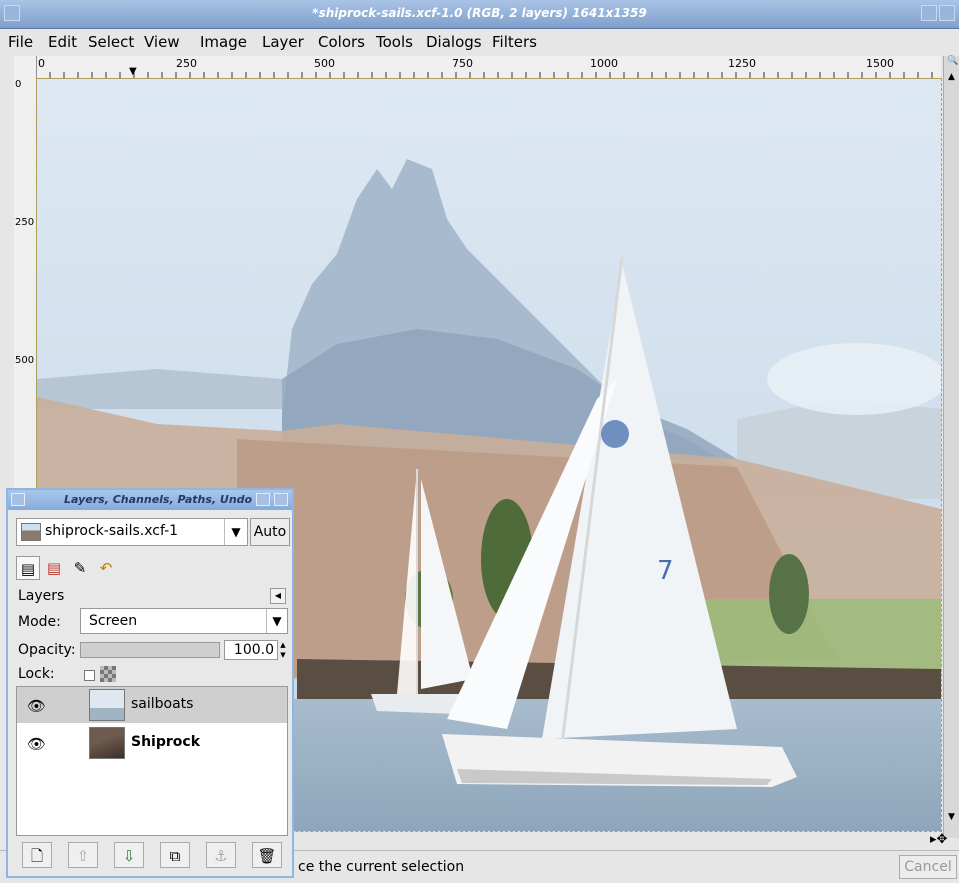  I want to click on panel-menu-icon: ◀, so click(278, 596).